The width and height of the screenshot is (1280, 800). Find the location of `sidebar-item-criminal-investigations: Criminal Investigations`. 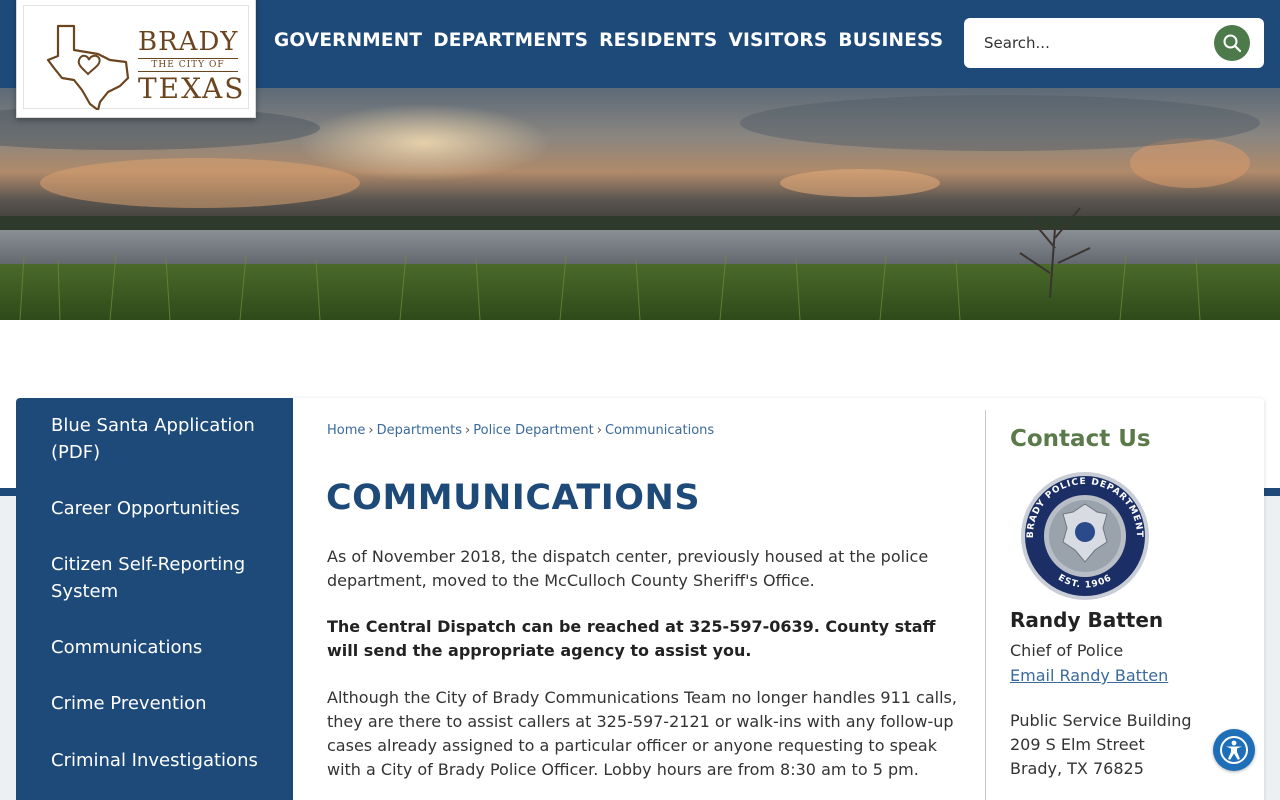

sidebar-item-criminal-investigations: Criminal Investigations is located at coordinates (161, 760).